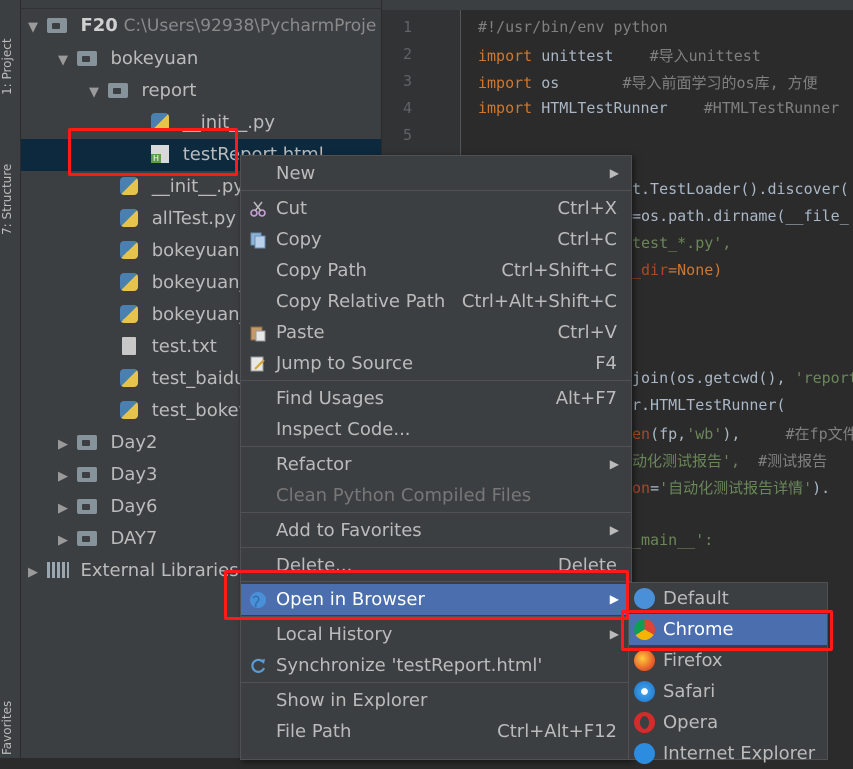 The width and height of the screenshot is (853, 769). I want to click on code-line-9: test_*.py',, so click(682, 243).